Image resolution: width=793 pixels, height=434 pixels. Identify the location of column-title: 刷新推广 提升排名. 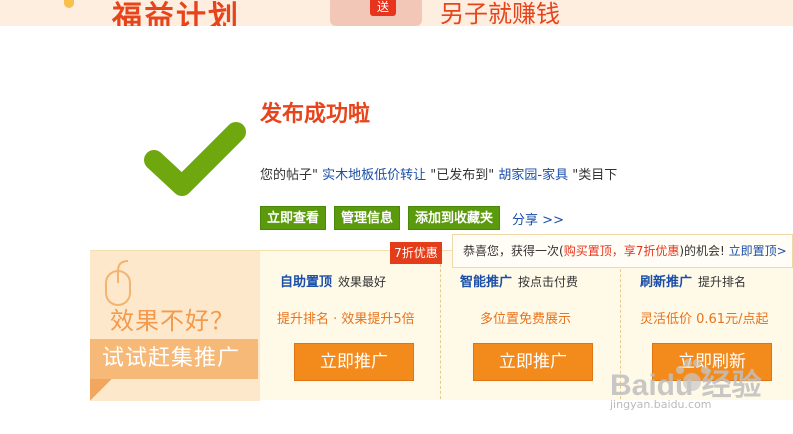
(693, 280).